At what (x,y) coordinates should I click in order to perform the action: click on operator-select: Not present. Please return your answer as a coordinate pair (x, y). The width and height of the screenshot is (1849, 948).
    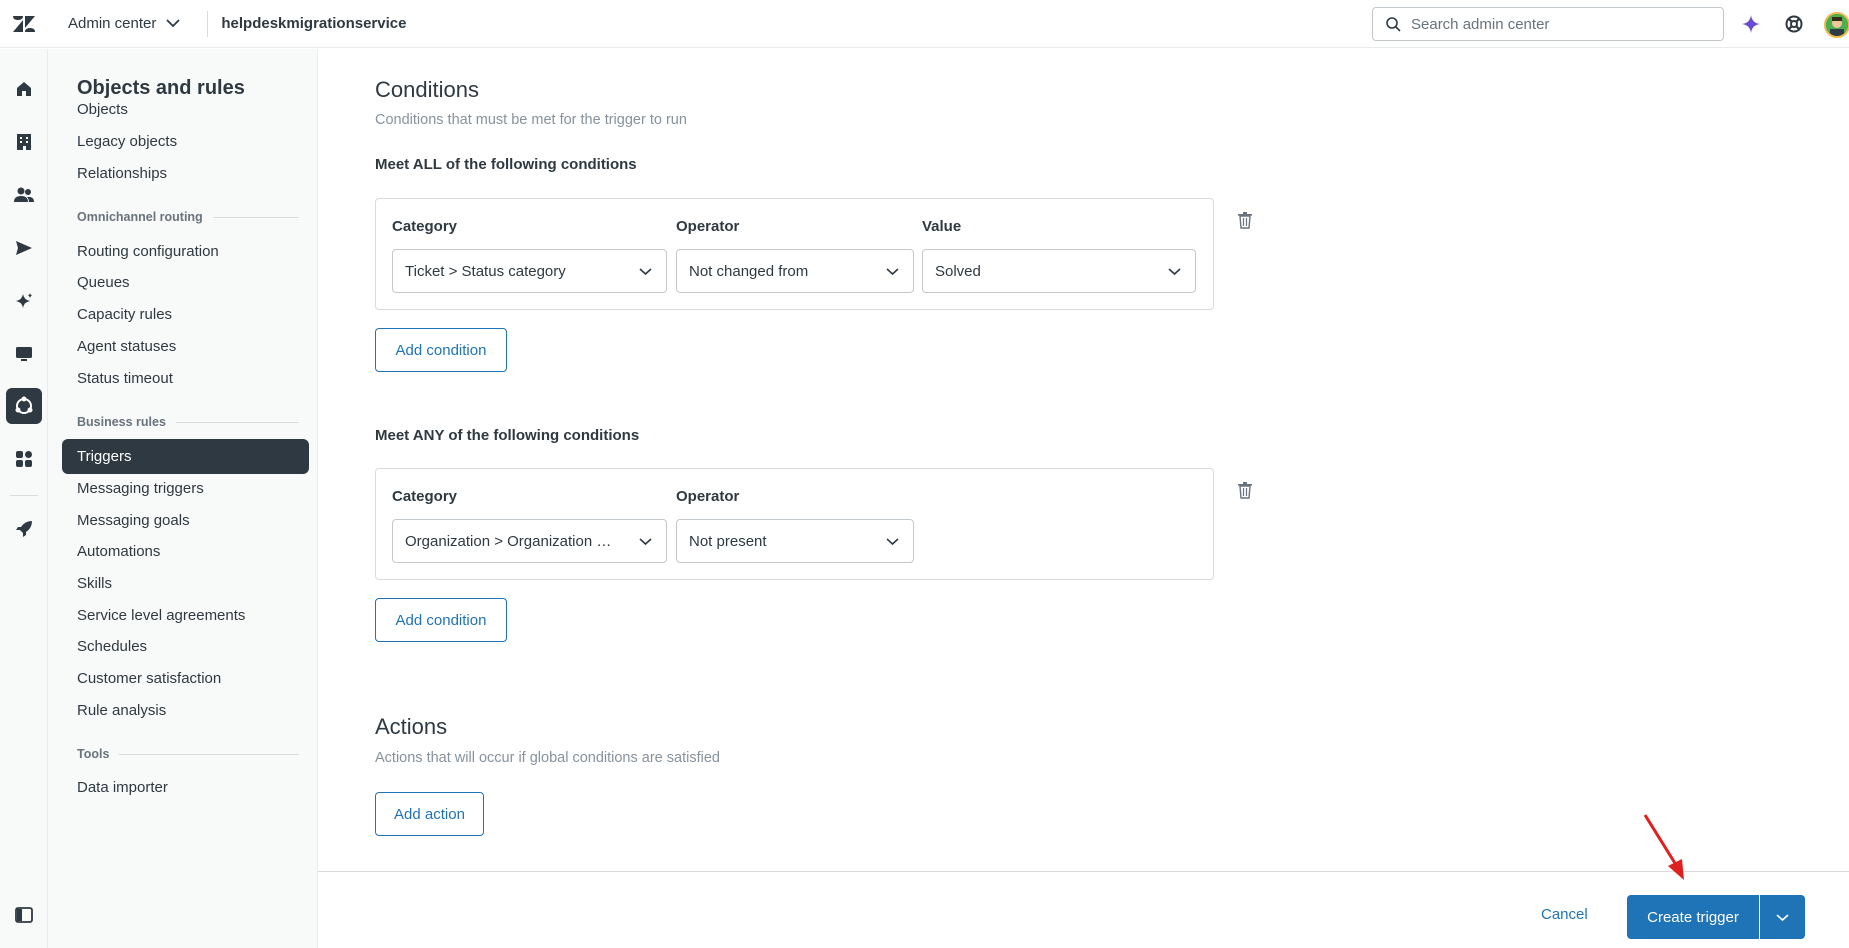
    Looking at the image, I should click on (795, 541).